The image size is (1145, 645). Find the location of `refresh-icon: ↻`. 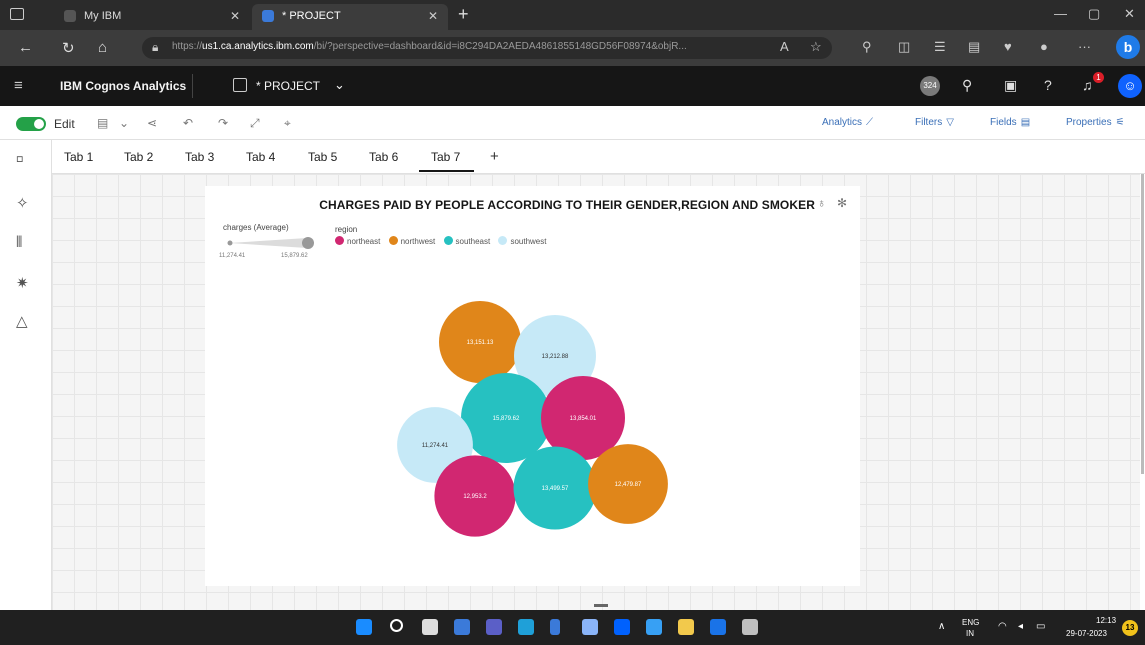

refresh-icon: ↻ is located at coordinates (68, 48).